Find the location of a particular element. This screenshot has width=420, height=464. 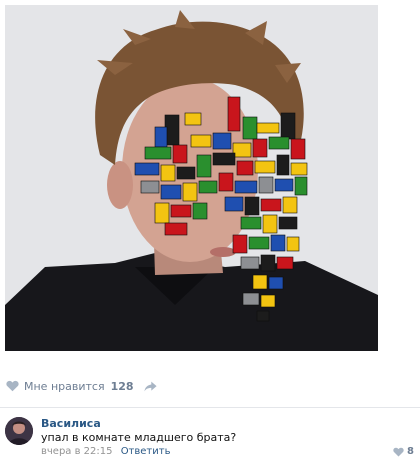

like-button: Мне нравится 128 is located at coordinates (70, 386).